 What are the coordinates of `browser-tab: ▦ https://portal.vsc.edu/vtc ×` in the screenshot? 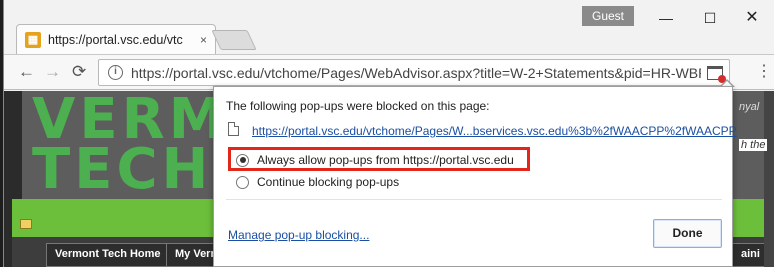 It's located at (116, 39).